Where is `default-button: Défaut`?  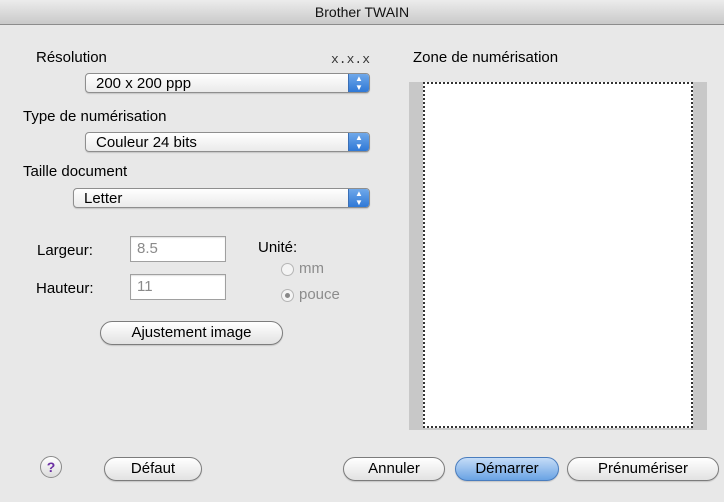
default-button: Défaut is located at coordinates (153, 469).